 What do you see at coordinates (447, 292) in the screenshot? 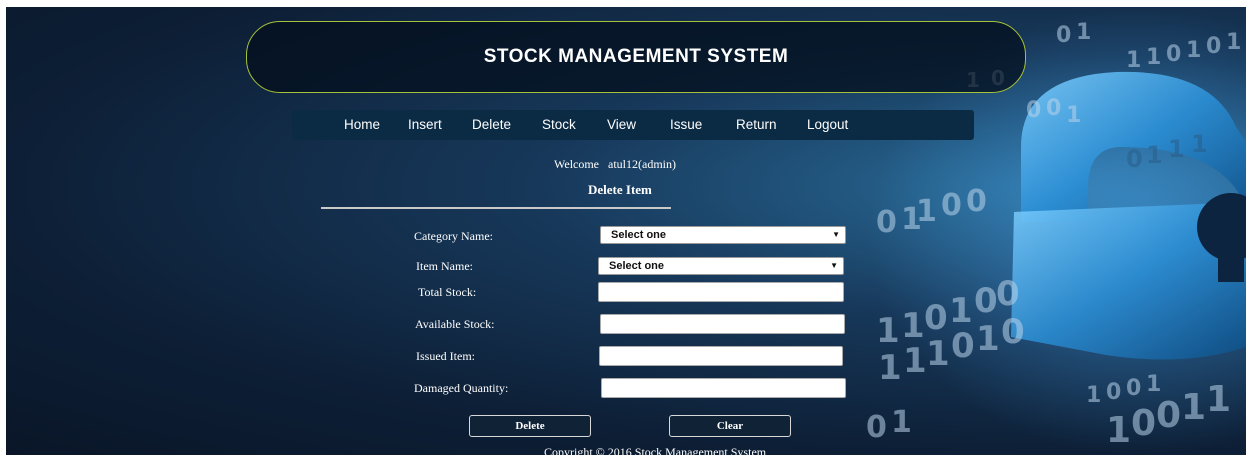
I see `total-stock-label: Total Stock:` at bounding box center [447, 292].